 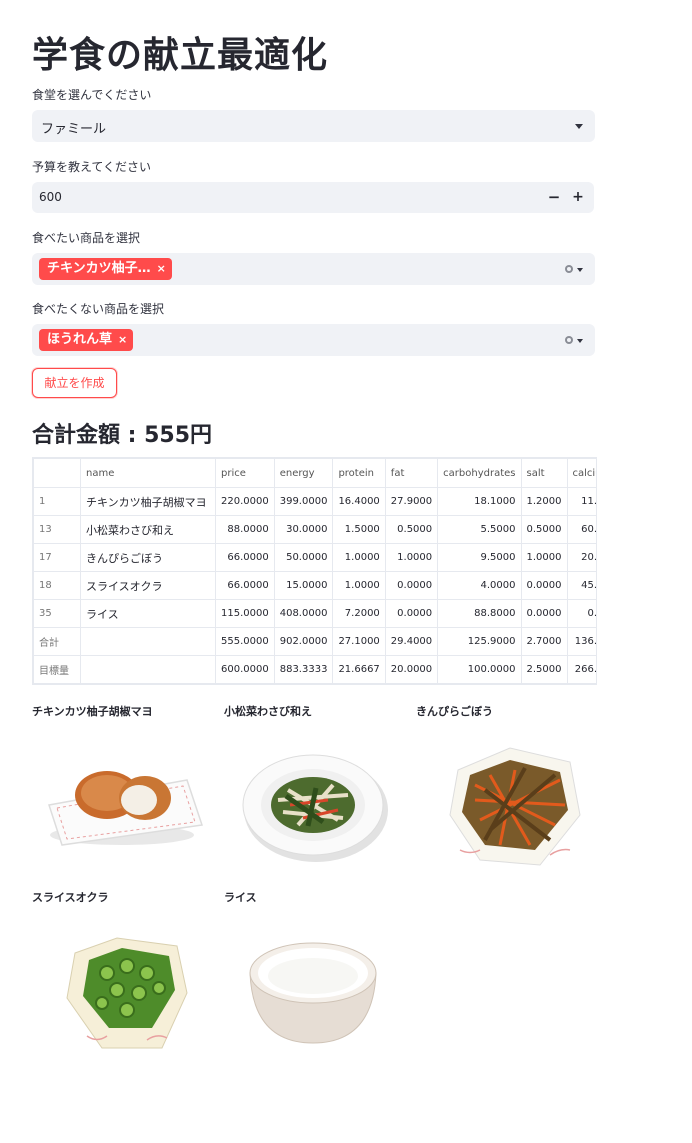 What do you see at coordinates (479, 669) in the screenshot?
I see `table-cell: 100.0000` at bounding box center [479, 669].